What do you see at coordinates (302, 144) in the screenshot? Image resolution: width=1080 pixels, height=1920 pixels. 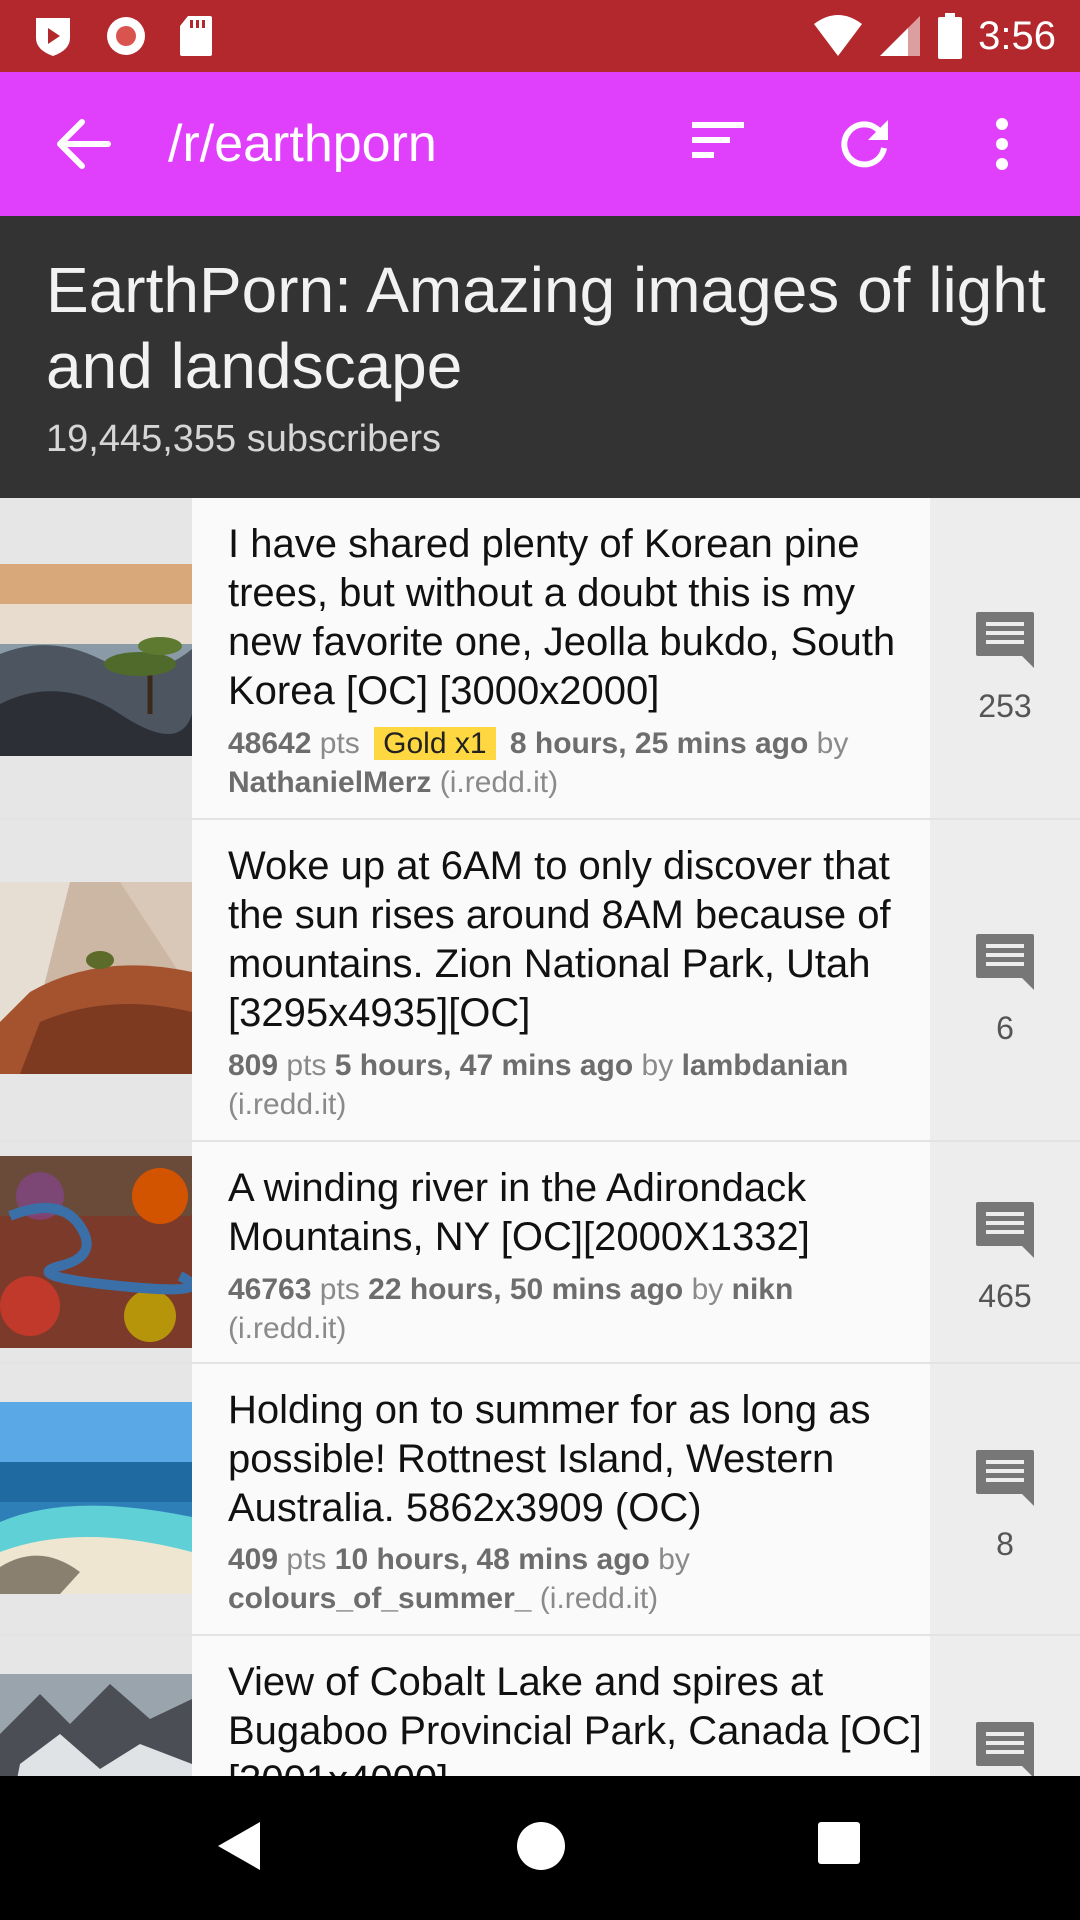 I see `subreddit-title: /r/earthporn` at bounding box center [302, 144].